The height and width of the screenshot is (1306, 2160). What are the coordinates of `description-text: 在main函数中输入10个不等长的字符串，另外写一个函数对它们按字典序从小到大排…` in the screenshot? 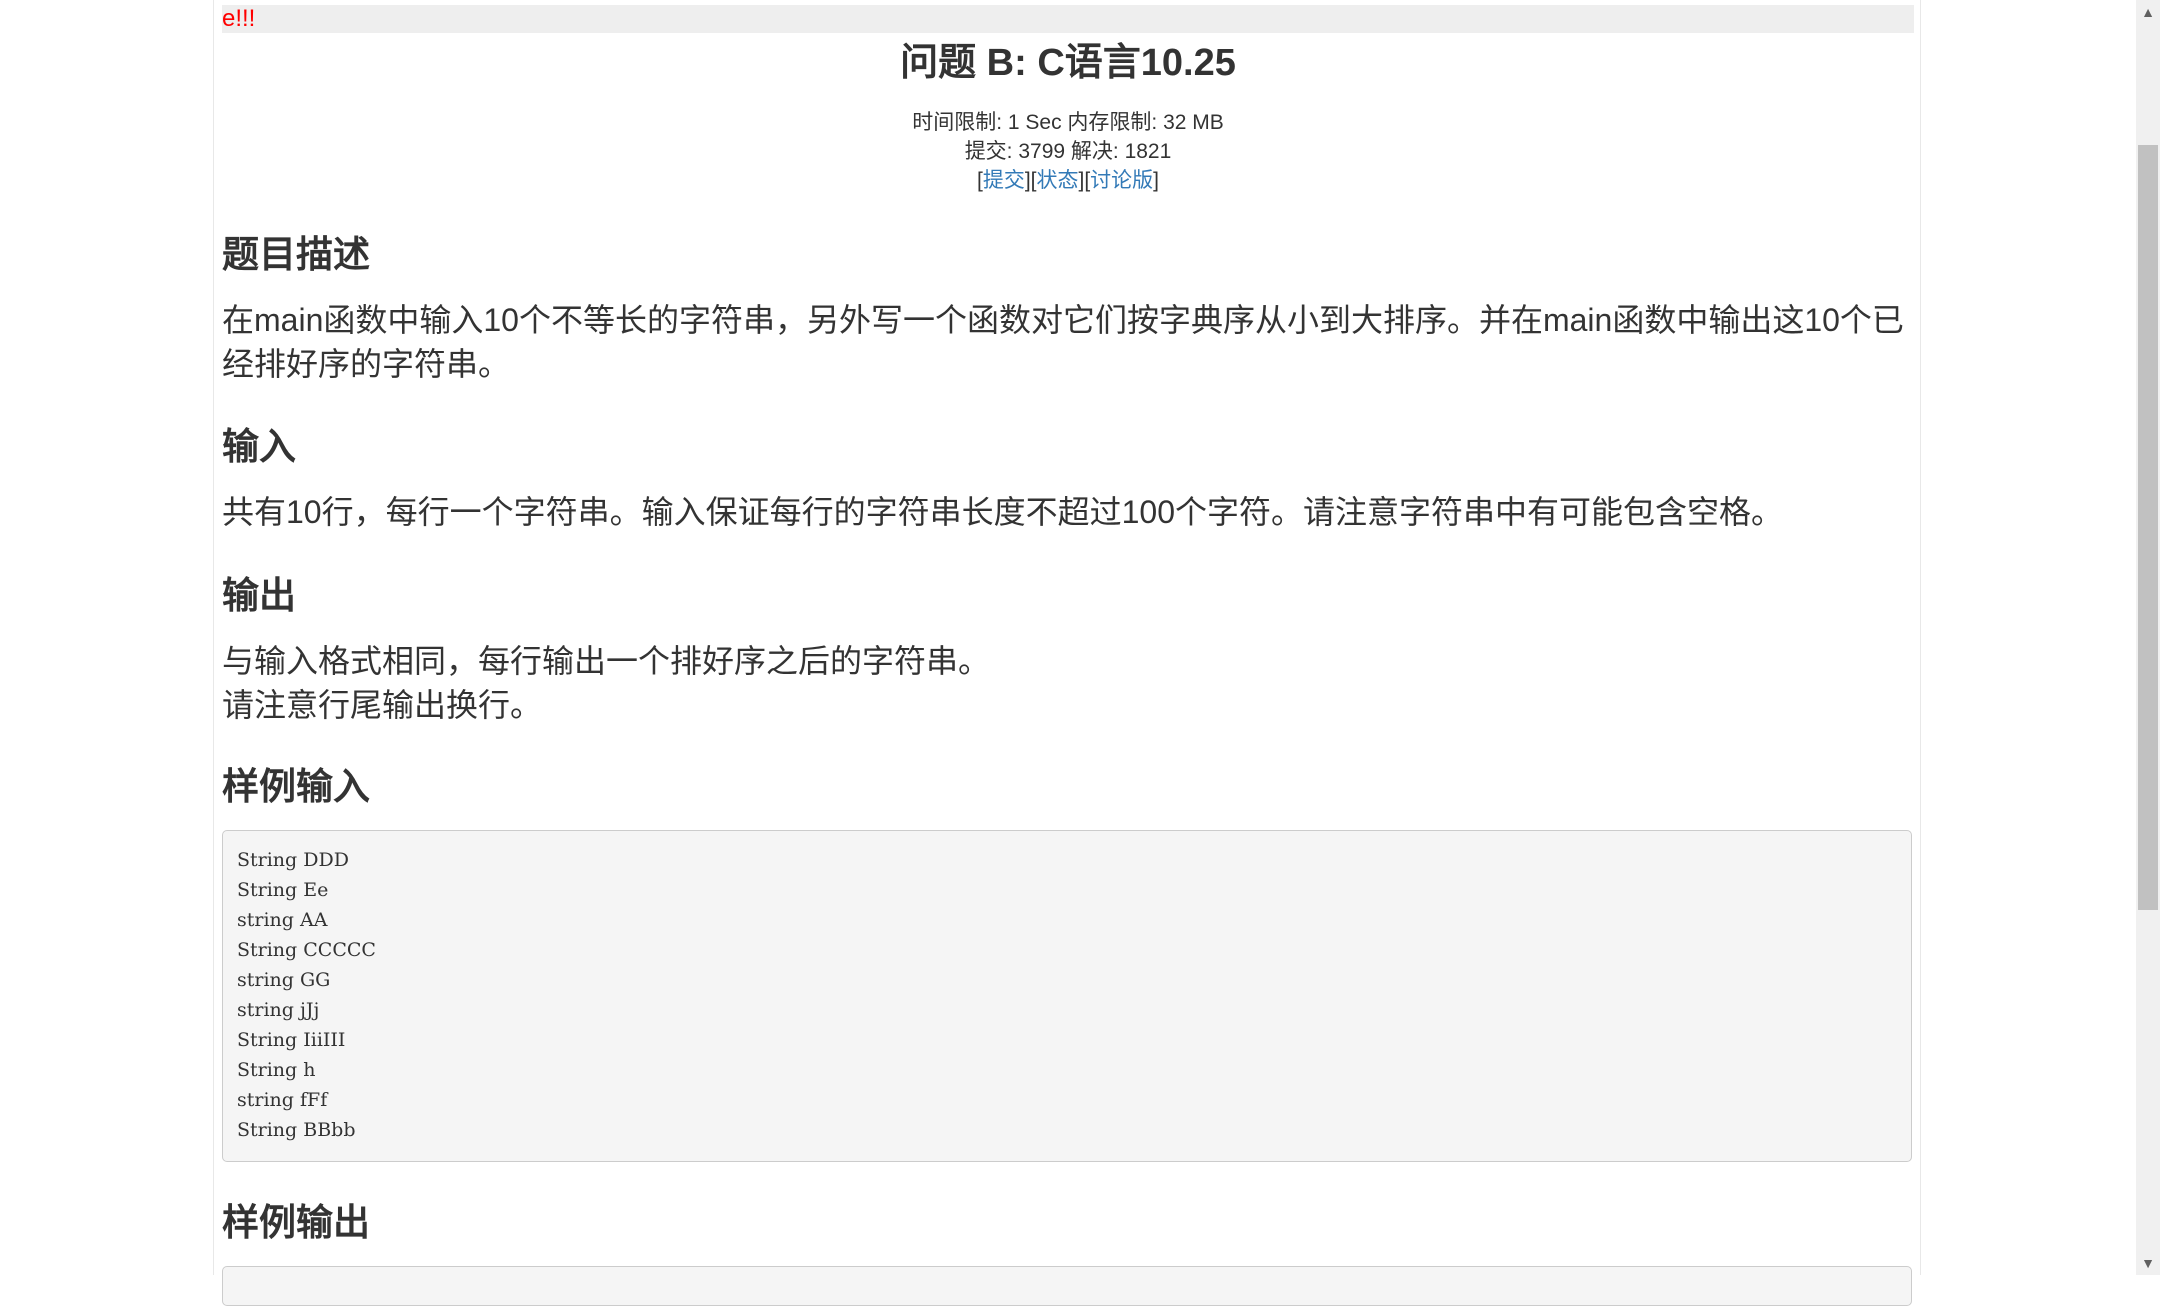 It's located at (1063, 342).